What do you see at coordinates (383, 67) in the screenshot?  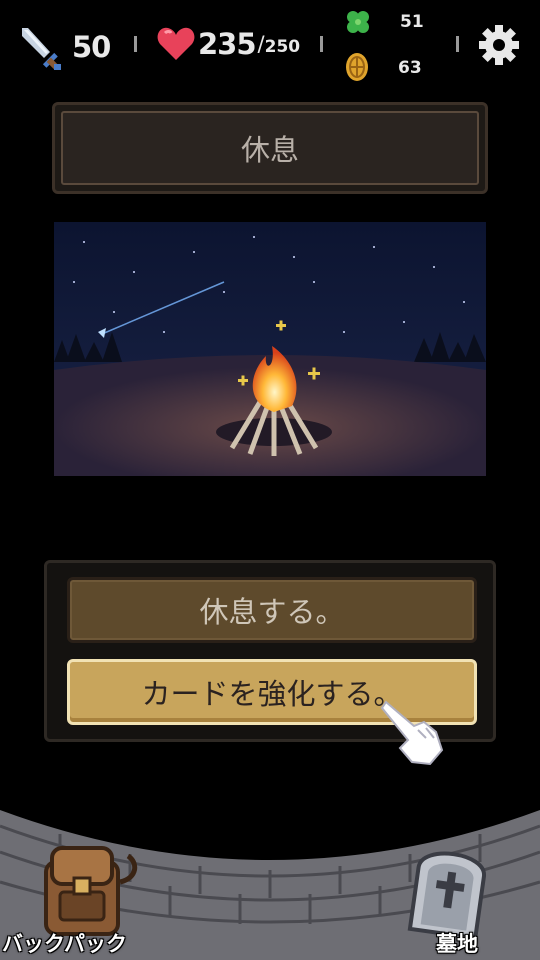 I see `coin-stat: 63` at bounding box center [383, 67].